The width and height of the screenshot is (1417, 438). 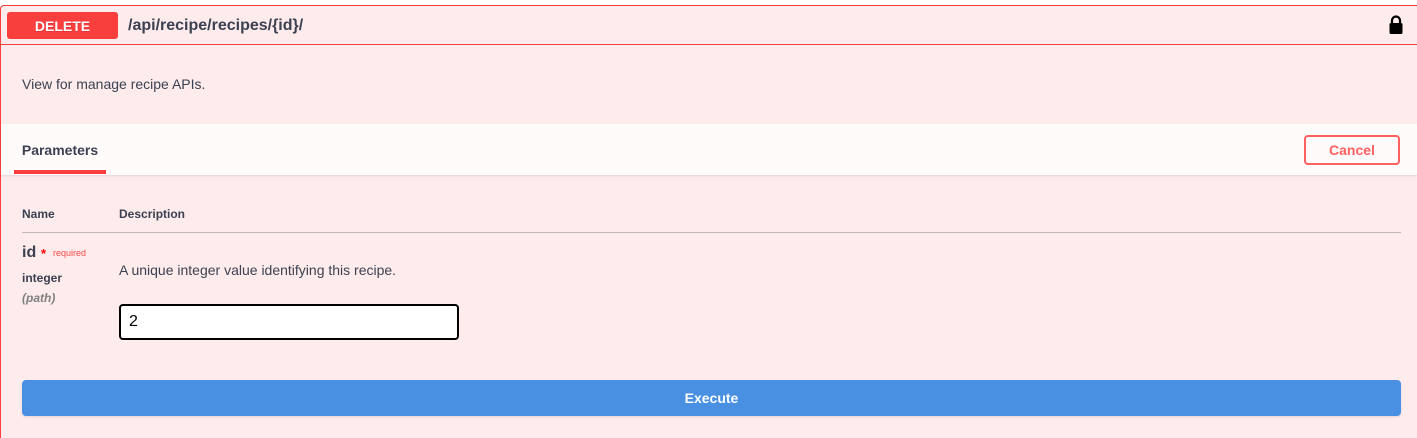 I want to click on cancel-button: Cancel, so click(x=1352, y=150).